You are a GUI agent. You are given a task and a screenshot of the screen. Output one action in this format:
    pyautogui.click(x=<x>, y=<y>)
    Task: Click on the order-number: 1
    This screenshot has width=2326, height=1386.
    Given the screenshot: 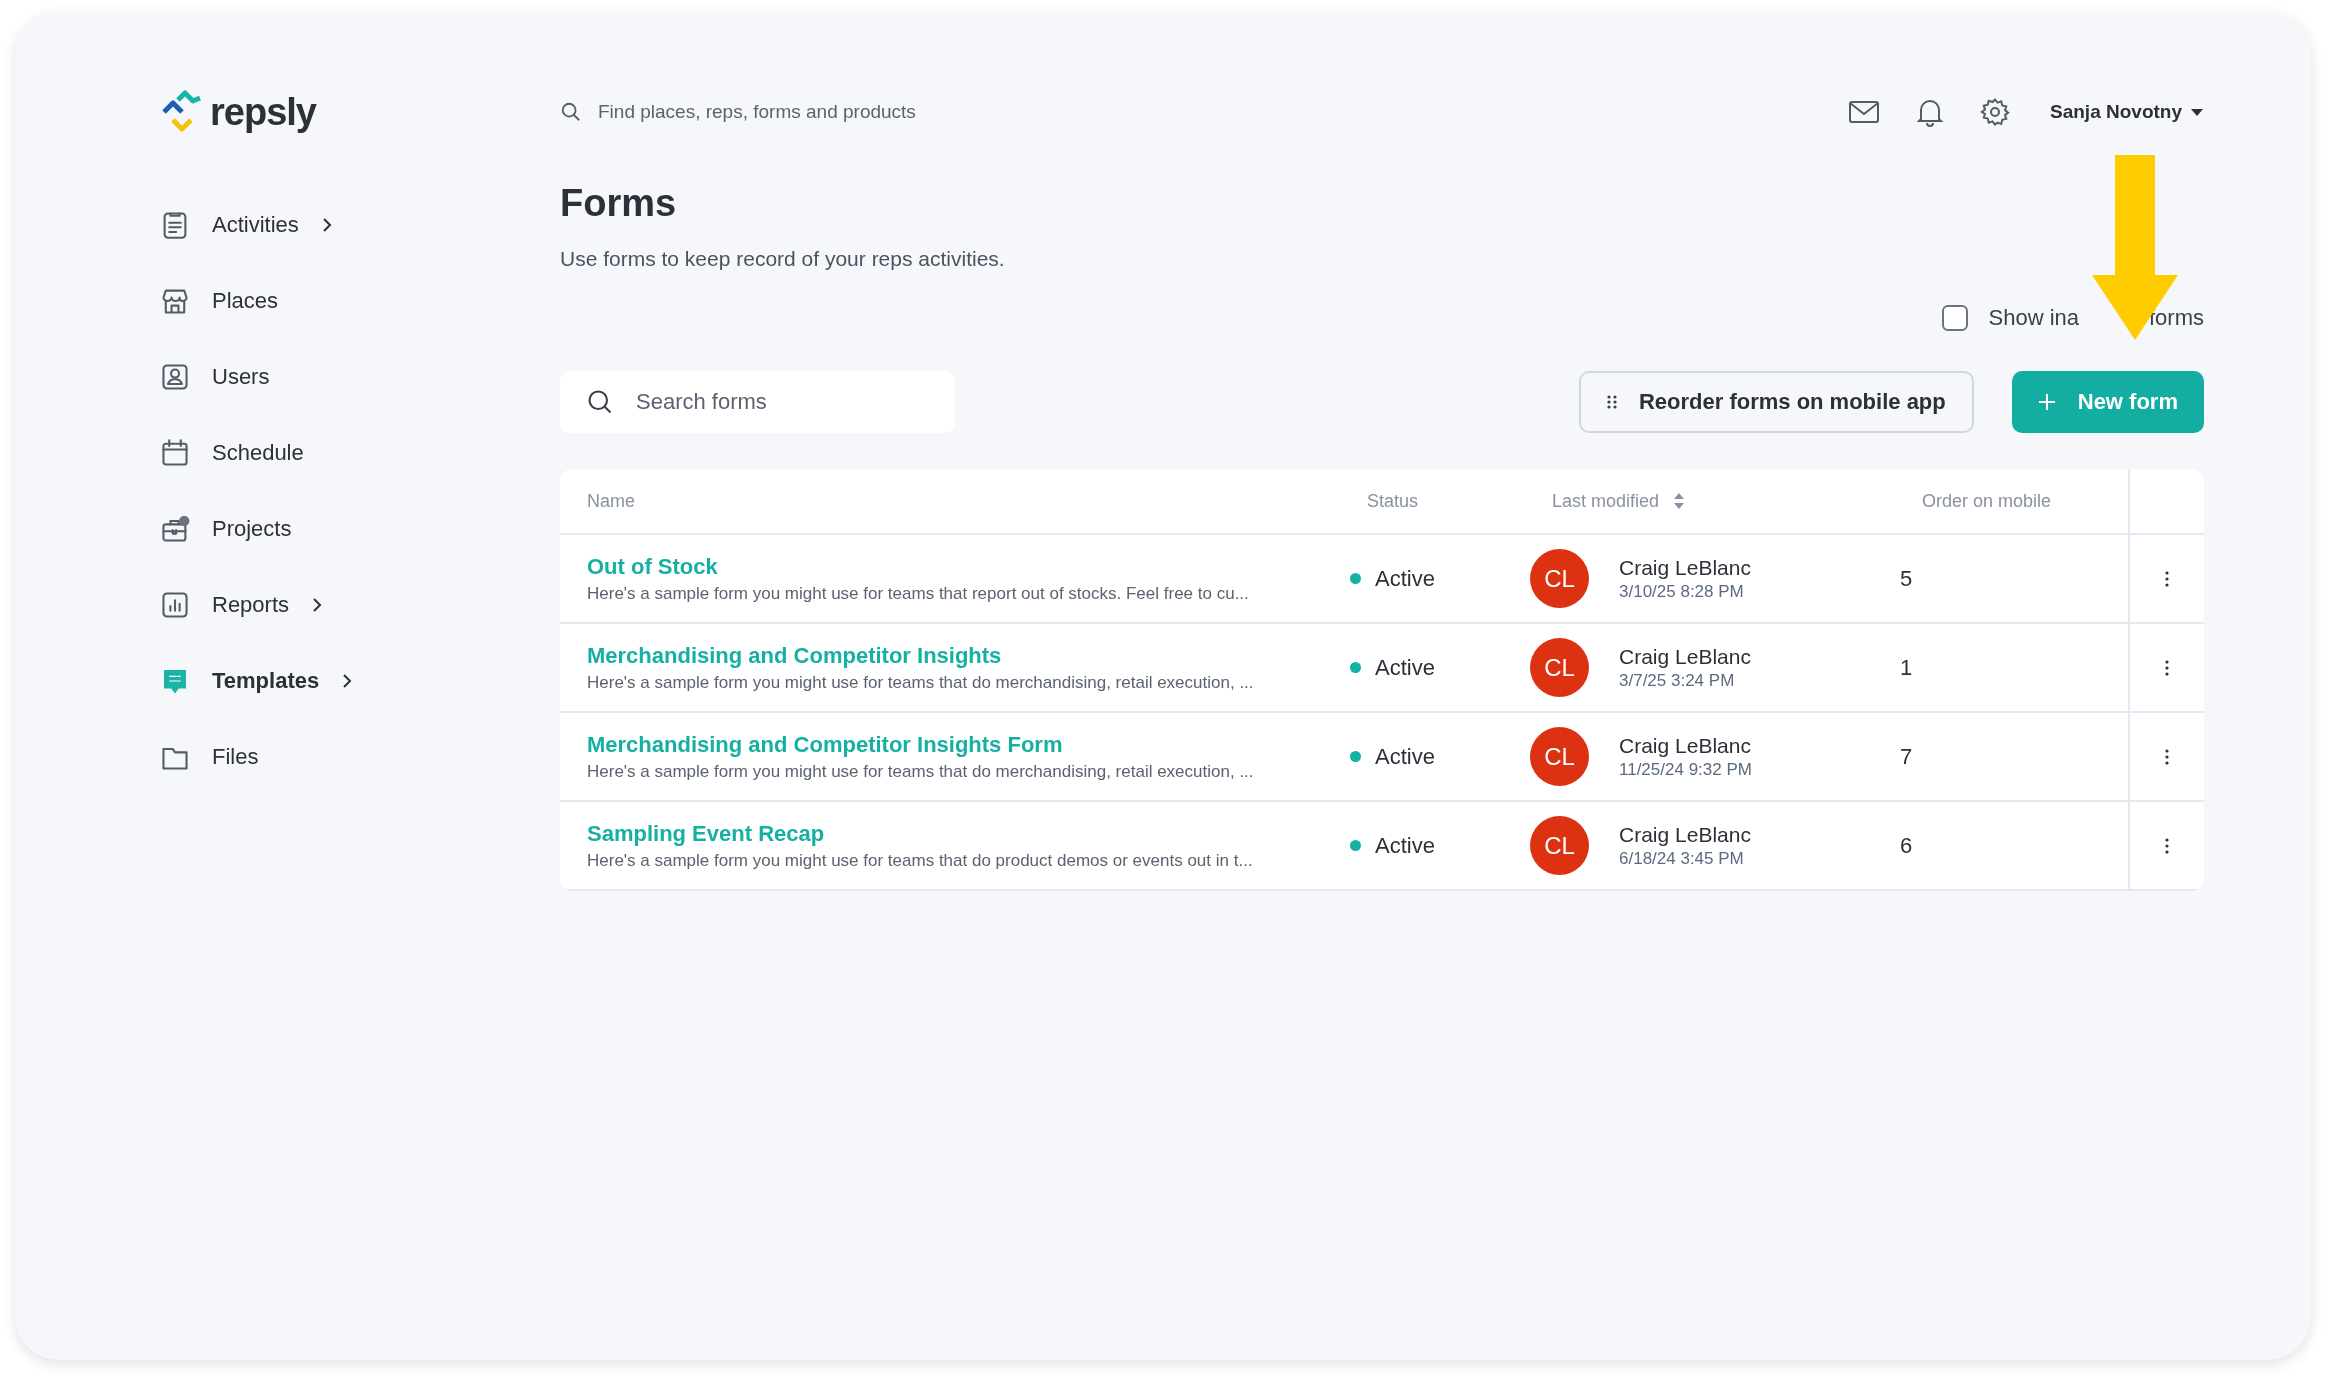 What is the action you would take?
    pyautogui.click(x=1906, y=667)
    